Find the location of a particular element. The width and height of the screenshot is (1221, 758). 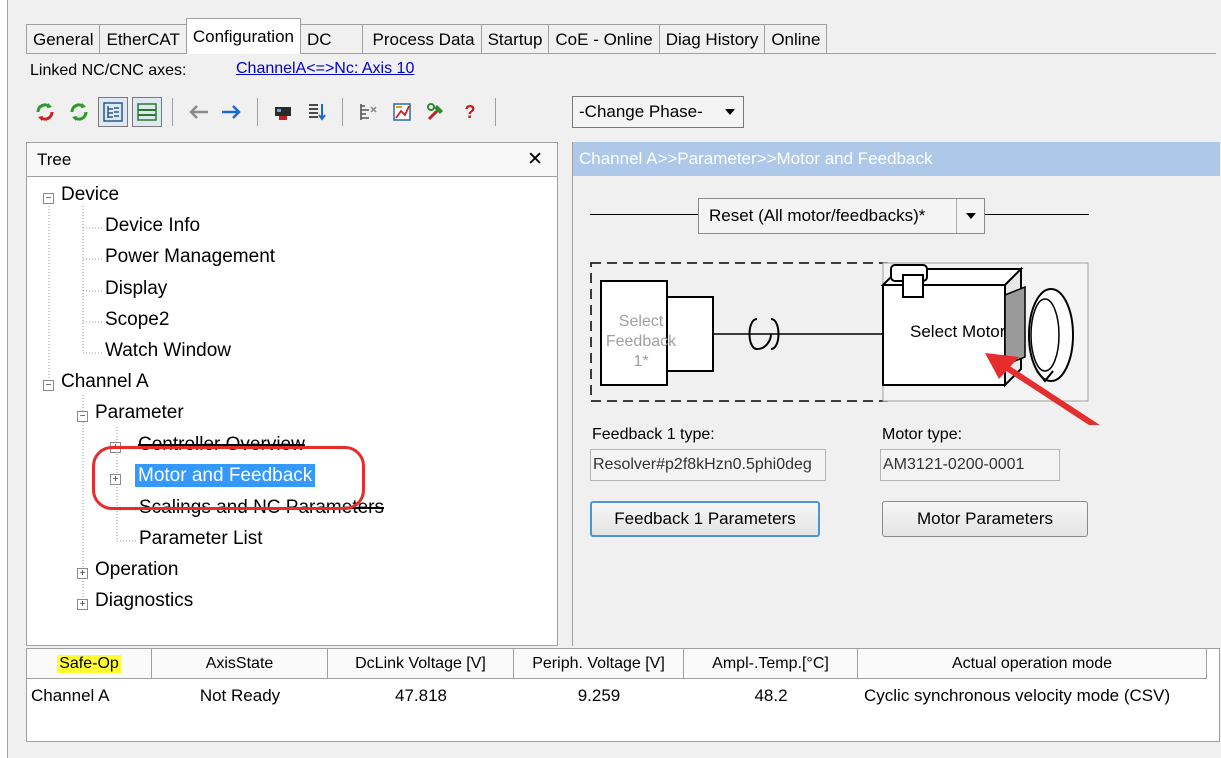

annotation-highlight-ring is located at coordinates (228, 478).